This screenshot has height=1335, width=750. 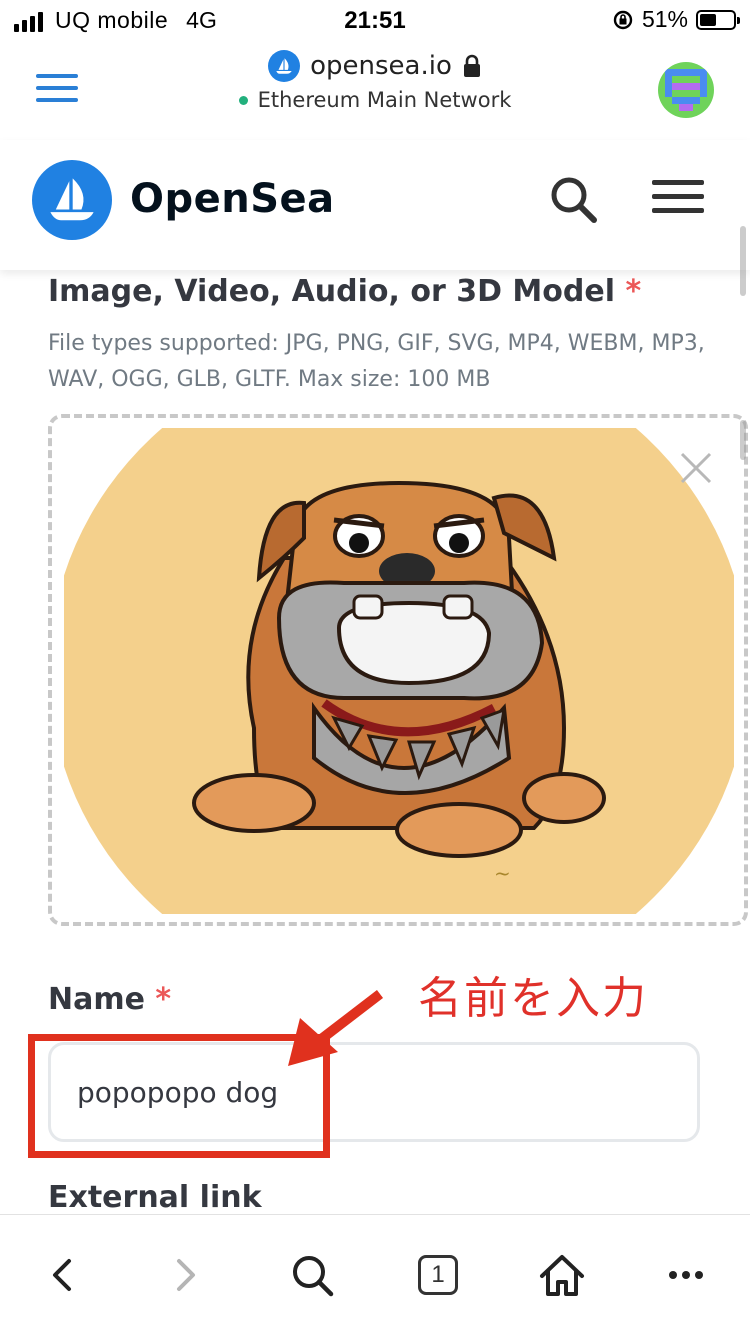 I want to click on site-header: OpenSea, so click(x=375, y=205).